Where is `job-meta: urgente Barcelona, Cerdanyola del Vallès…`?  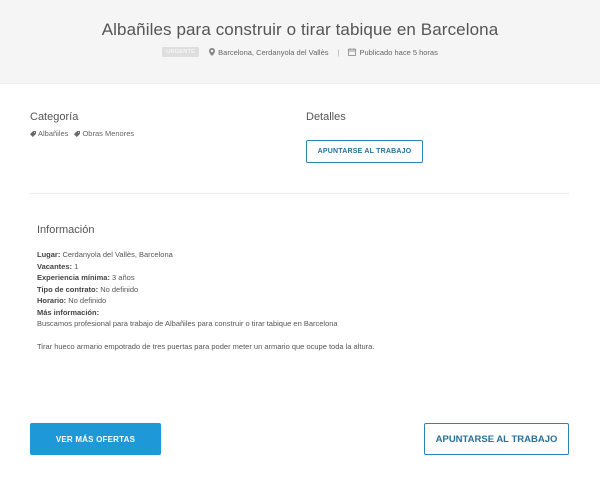 job-meta: urgente Barcelona, Cerdanyola del Vallès… is located at coordinates (300, 52).